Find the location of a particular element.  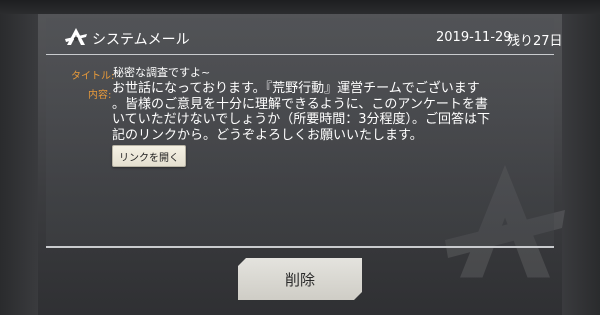

header-divider is located at coordinates (300, 54).